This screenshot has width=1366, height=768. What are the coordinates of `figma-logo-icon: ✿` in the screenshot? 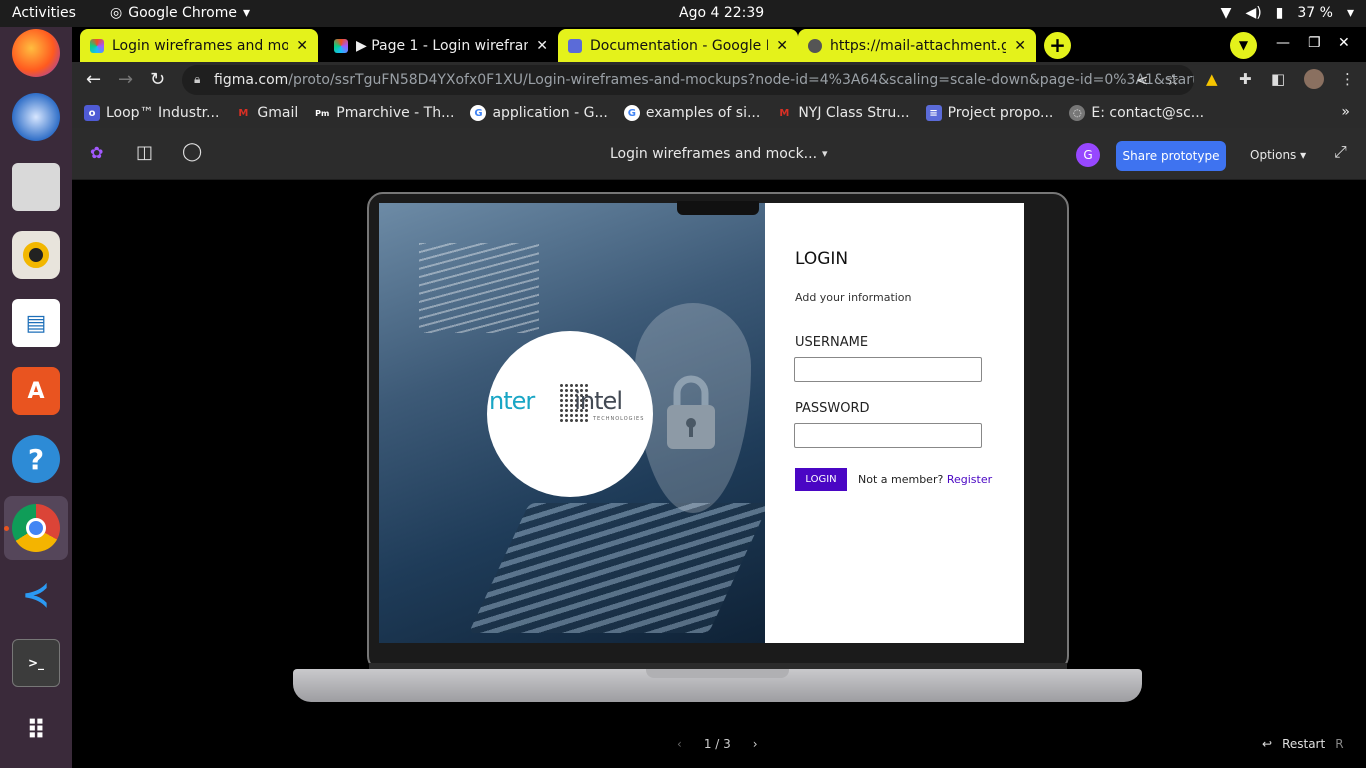 It's located at (96, 152).